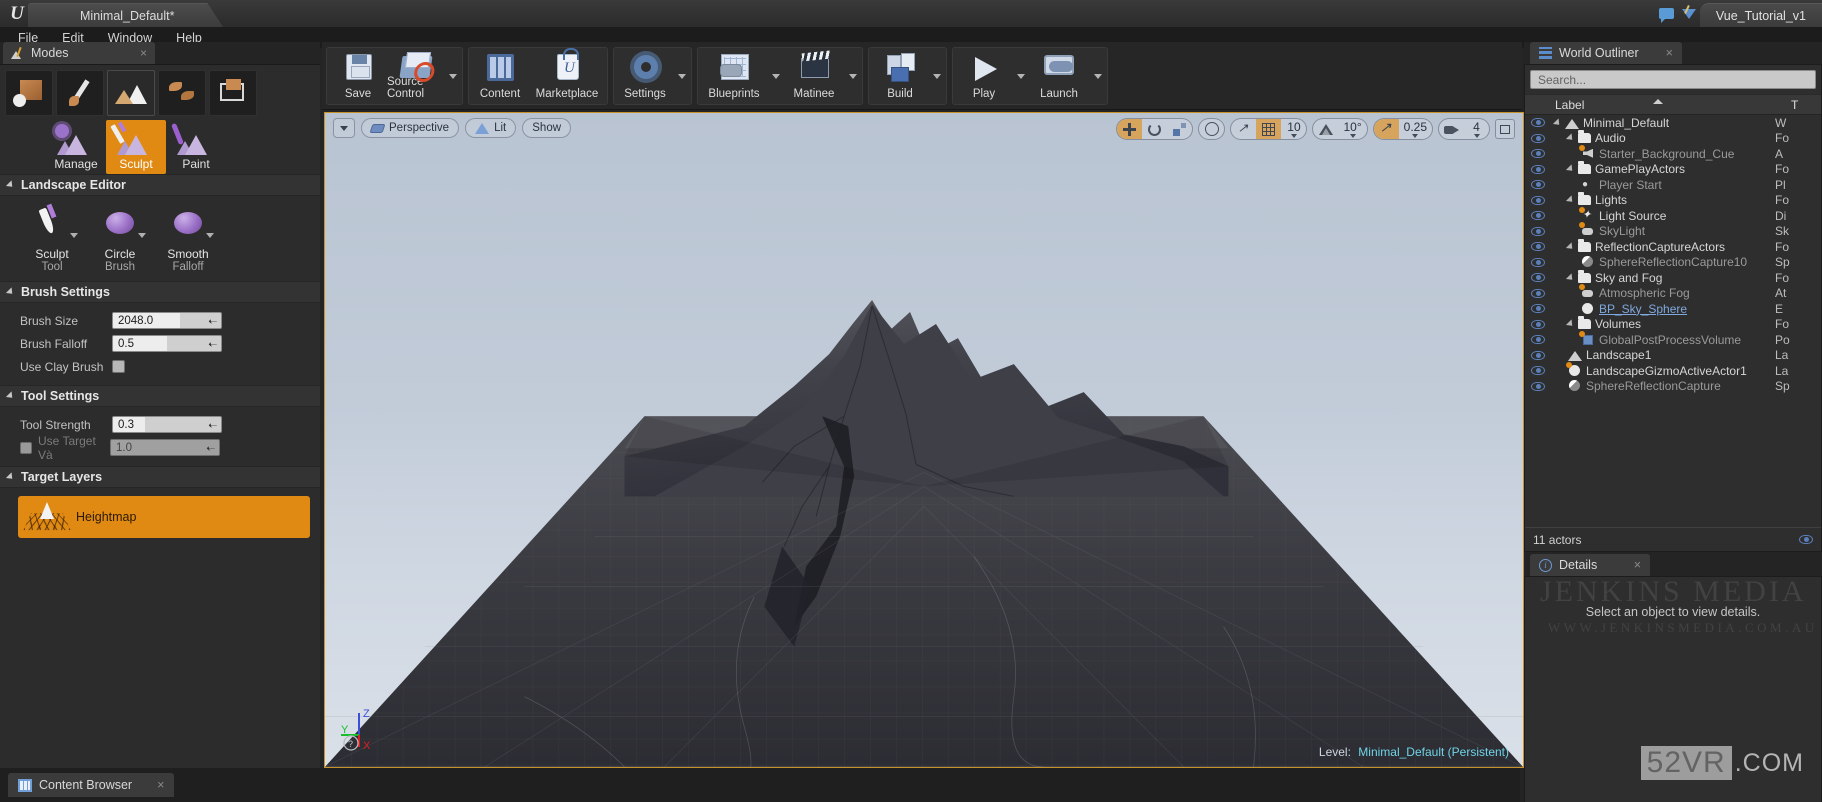 The image size is (1822, 802). I want to click on details-tab: i Details ×, so click(1590, 565).